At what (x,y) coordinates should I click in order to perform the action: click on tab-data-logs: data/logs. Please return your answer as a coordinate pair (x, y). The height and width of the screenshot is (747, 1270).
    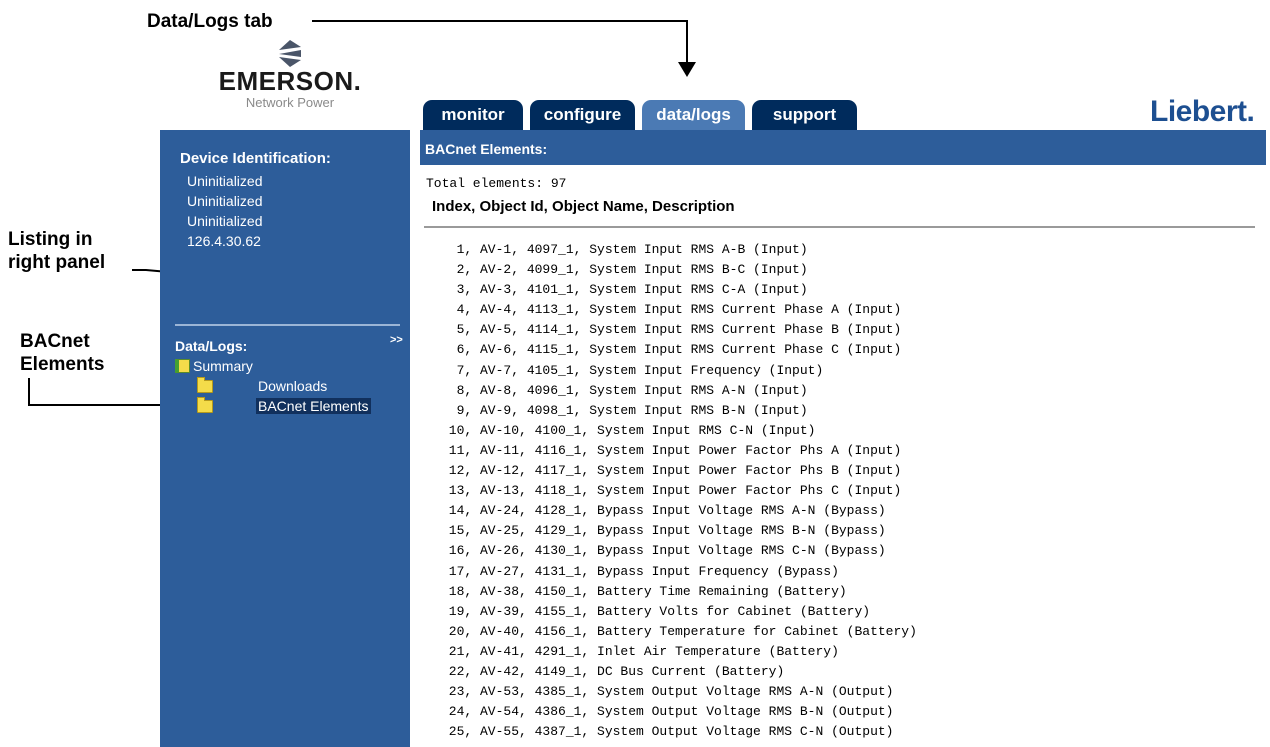
    Looking at the image, I should click on (693, 115).